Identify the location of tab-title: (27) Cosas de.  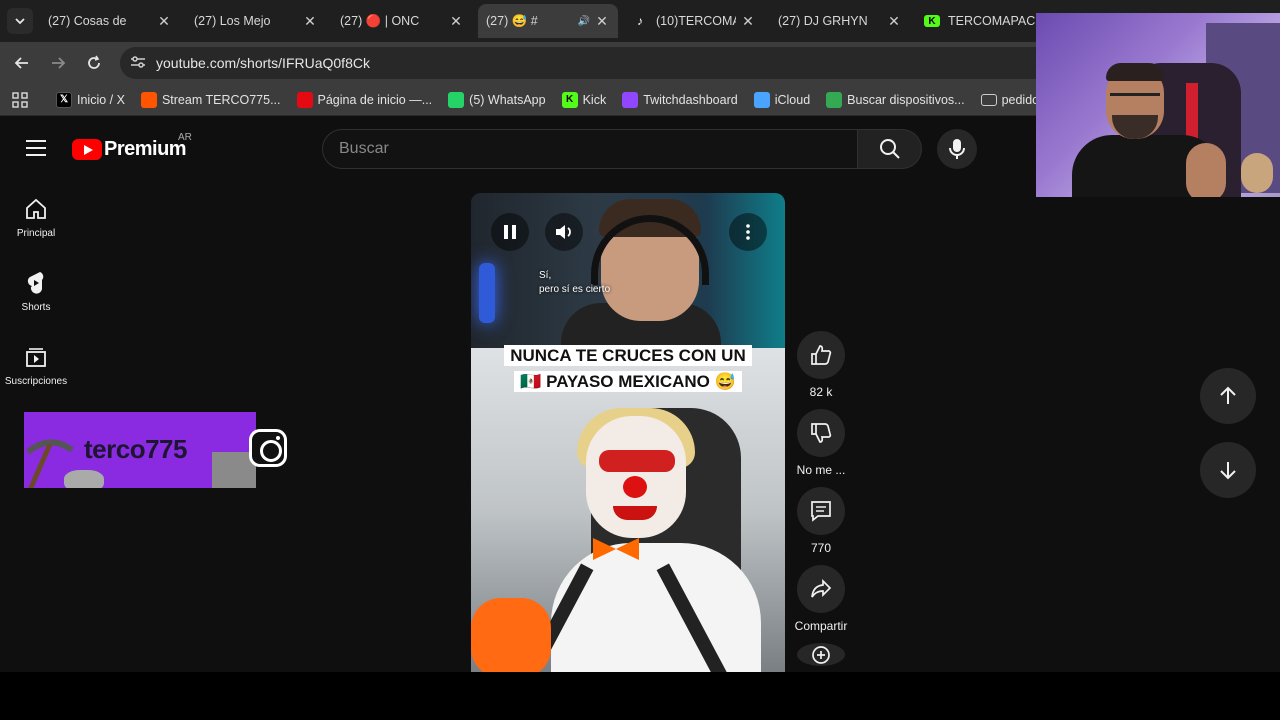
(87, 21).